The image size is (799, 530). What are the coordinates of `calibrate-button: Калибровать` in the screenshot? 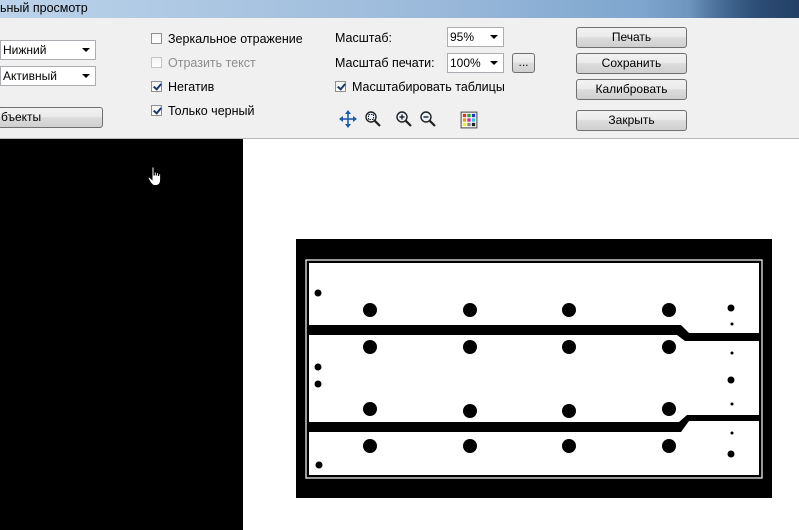 It's located at (631, 89).